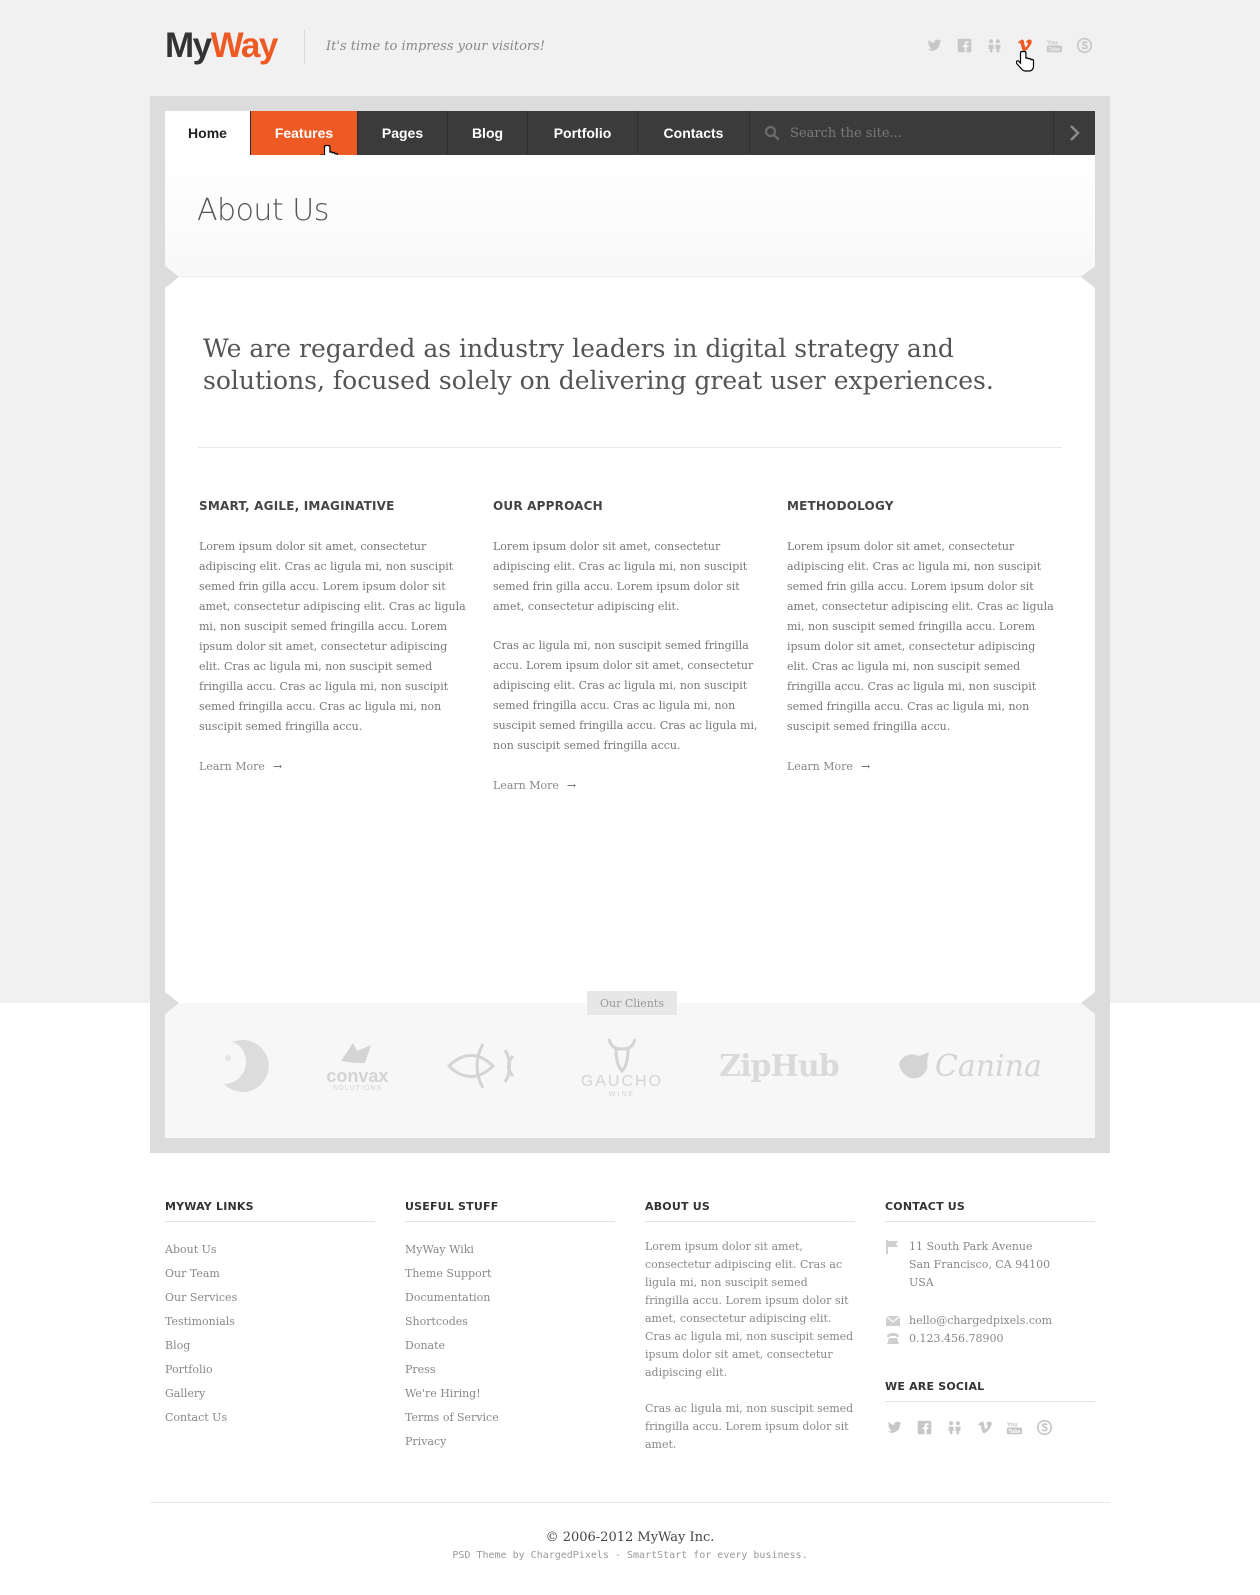  Describe the element at coordinates (630, 1502) in the screenshot. I see `footer-divider` at that location.